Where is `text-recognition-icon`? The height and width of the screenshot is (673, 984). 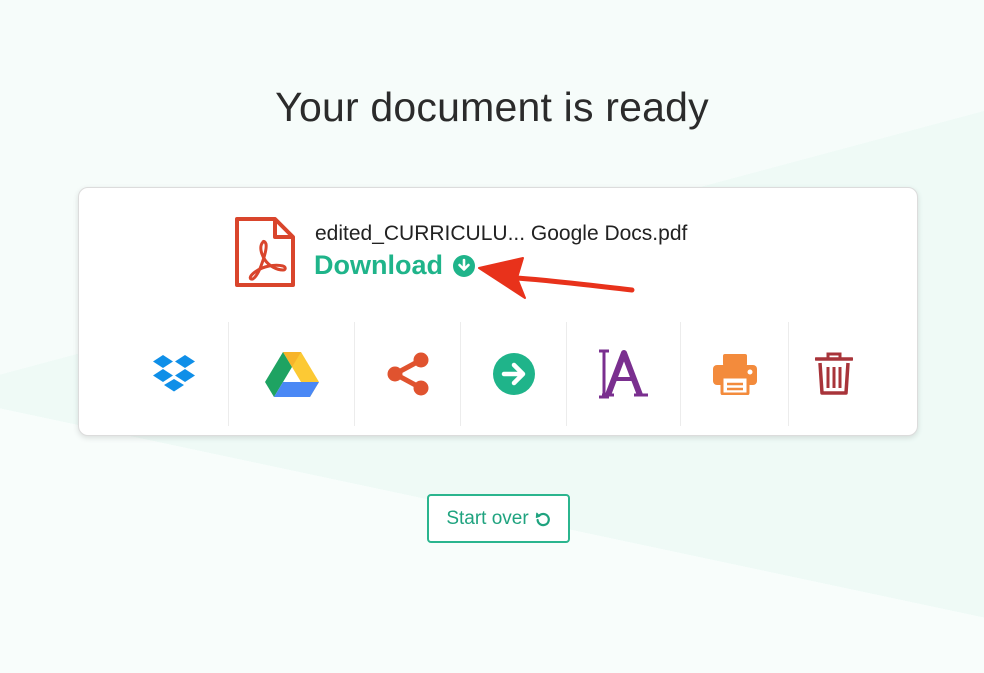 text-recognition-icon is located at coordinates (623, 374).